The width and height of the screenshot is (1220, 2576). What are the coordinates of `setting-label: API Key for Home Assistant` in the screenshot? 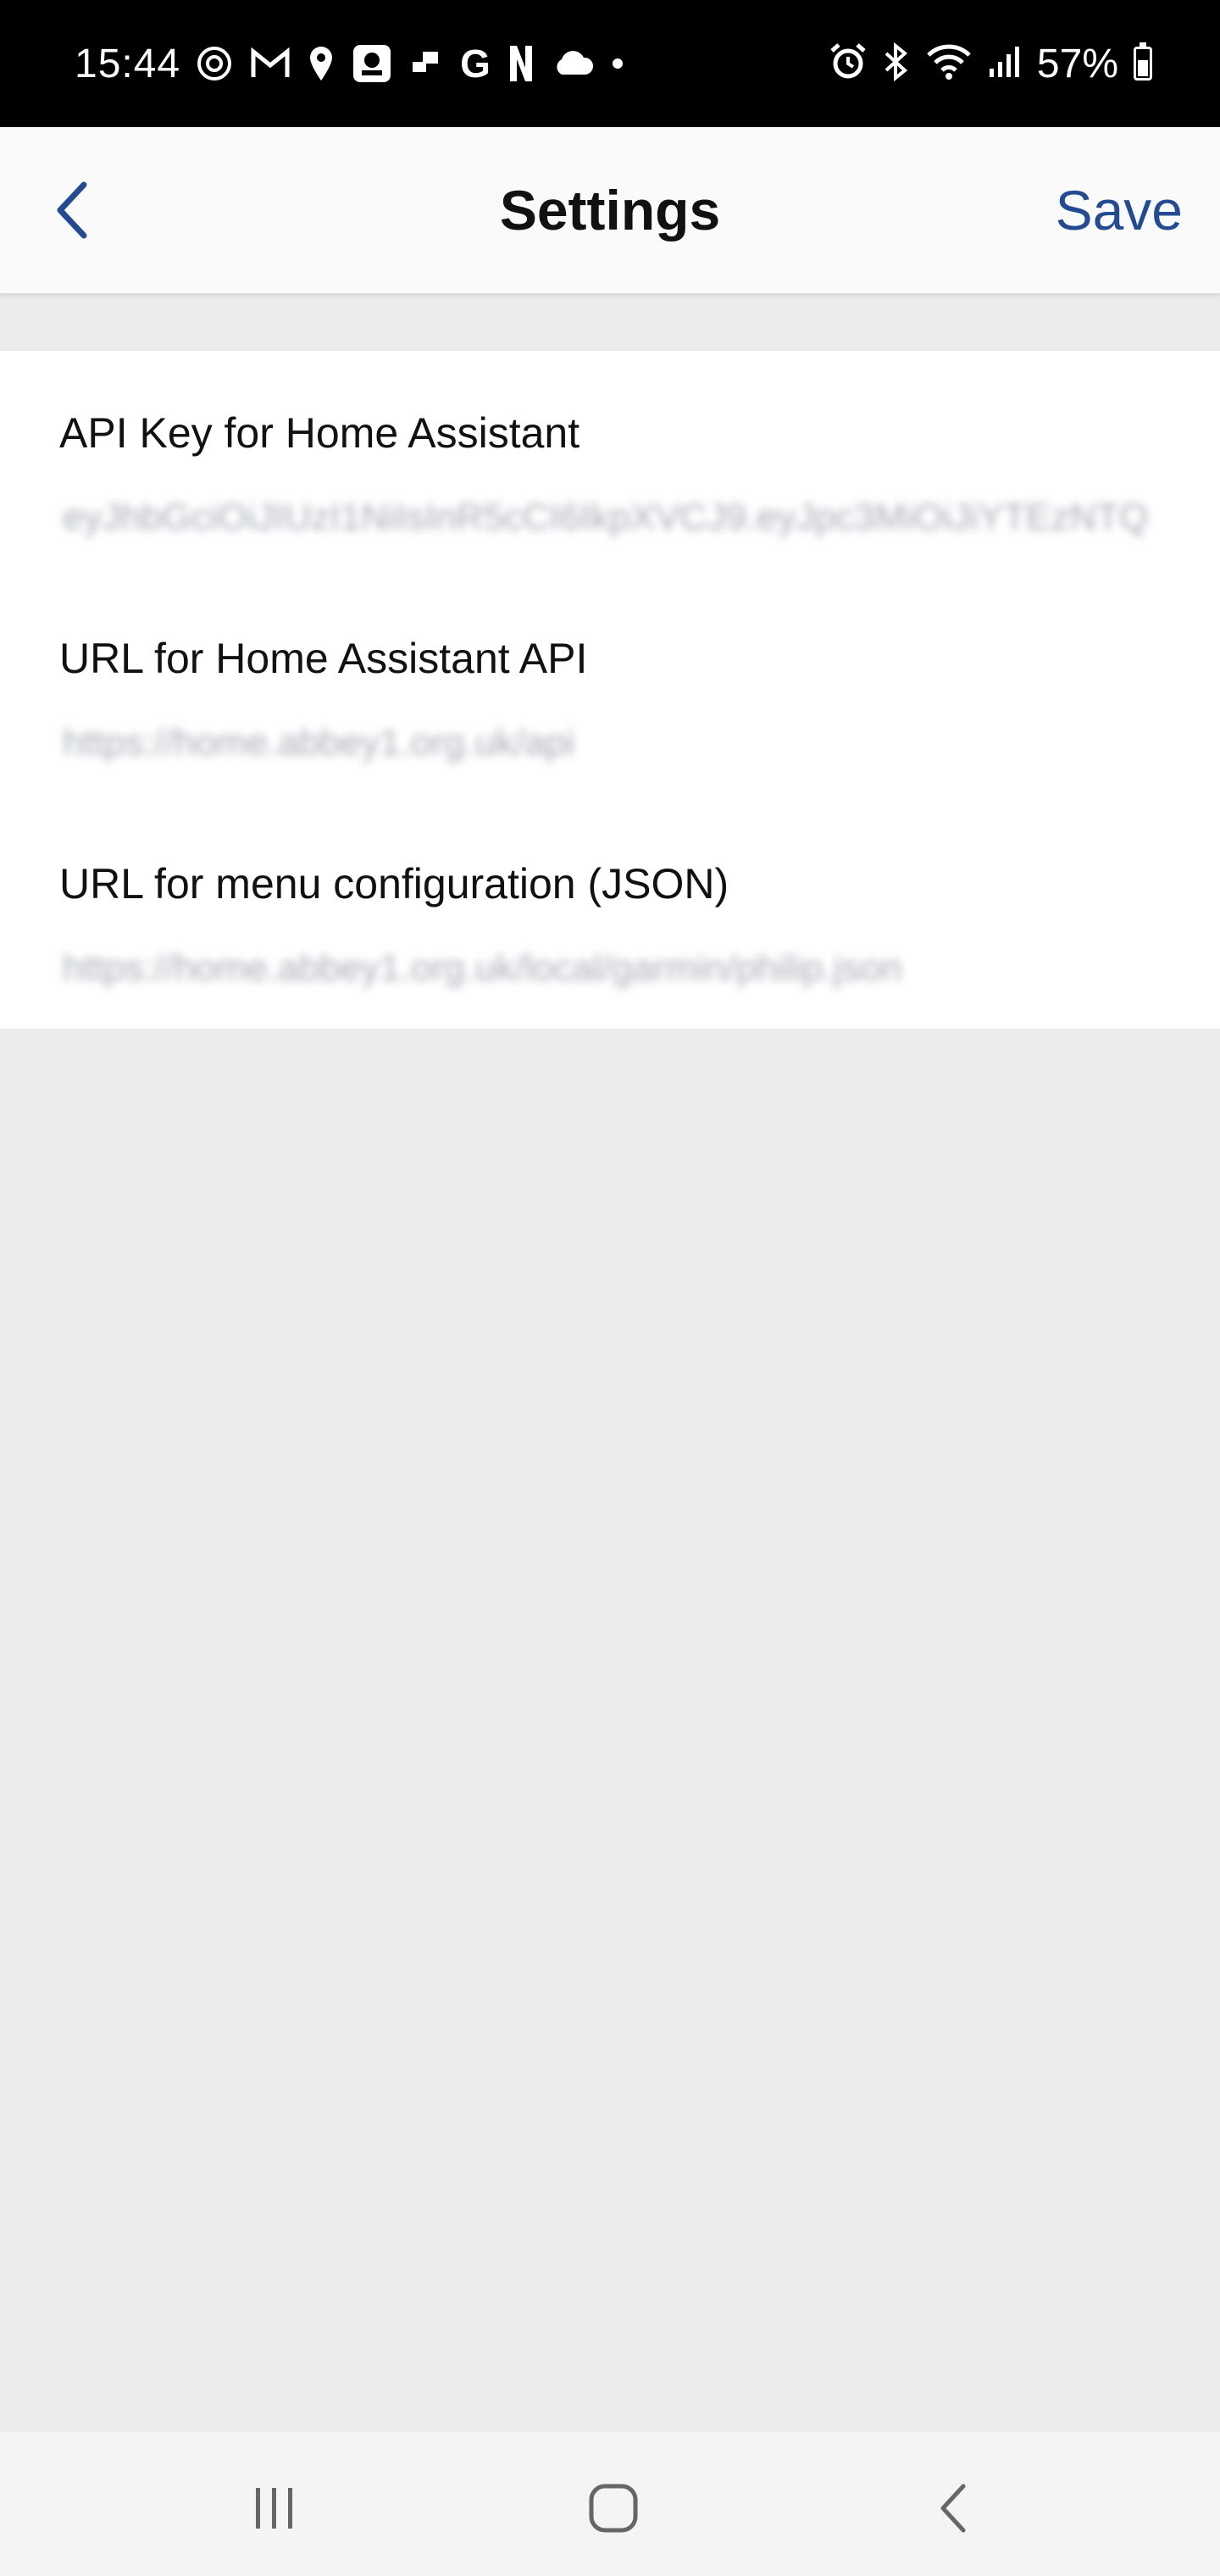 It's located at (319, 433).